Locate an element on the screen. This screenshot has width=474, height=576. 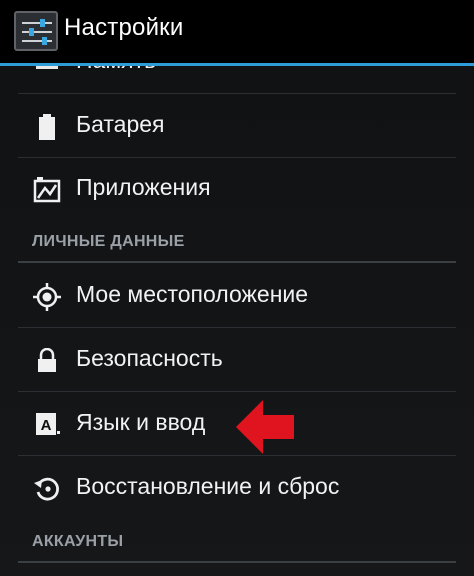
svg-text: A is located at coordinates (46, 425).